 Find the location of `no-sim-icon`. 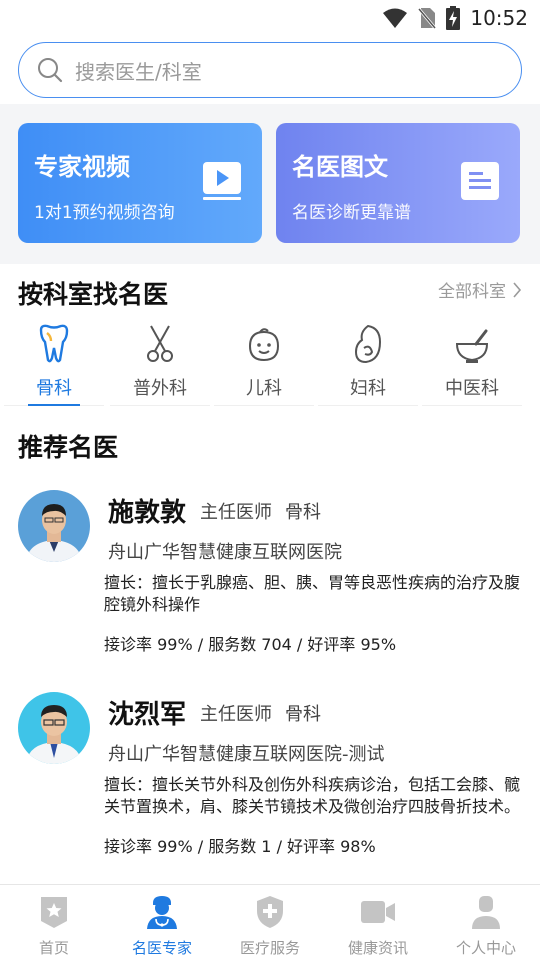

no-sim-icon is located at coordinates (427, 18).